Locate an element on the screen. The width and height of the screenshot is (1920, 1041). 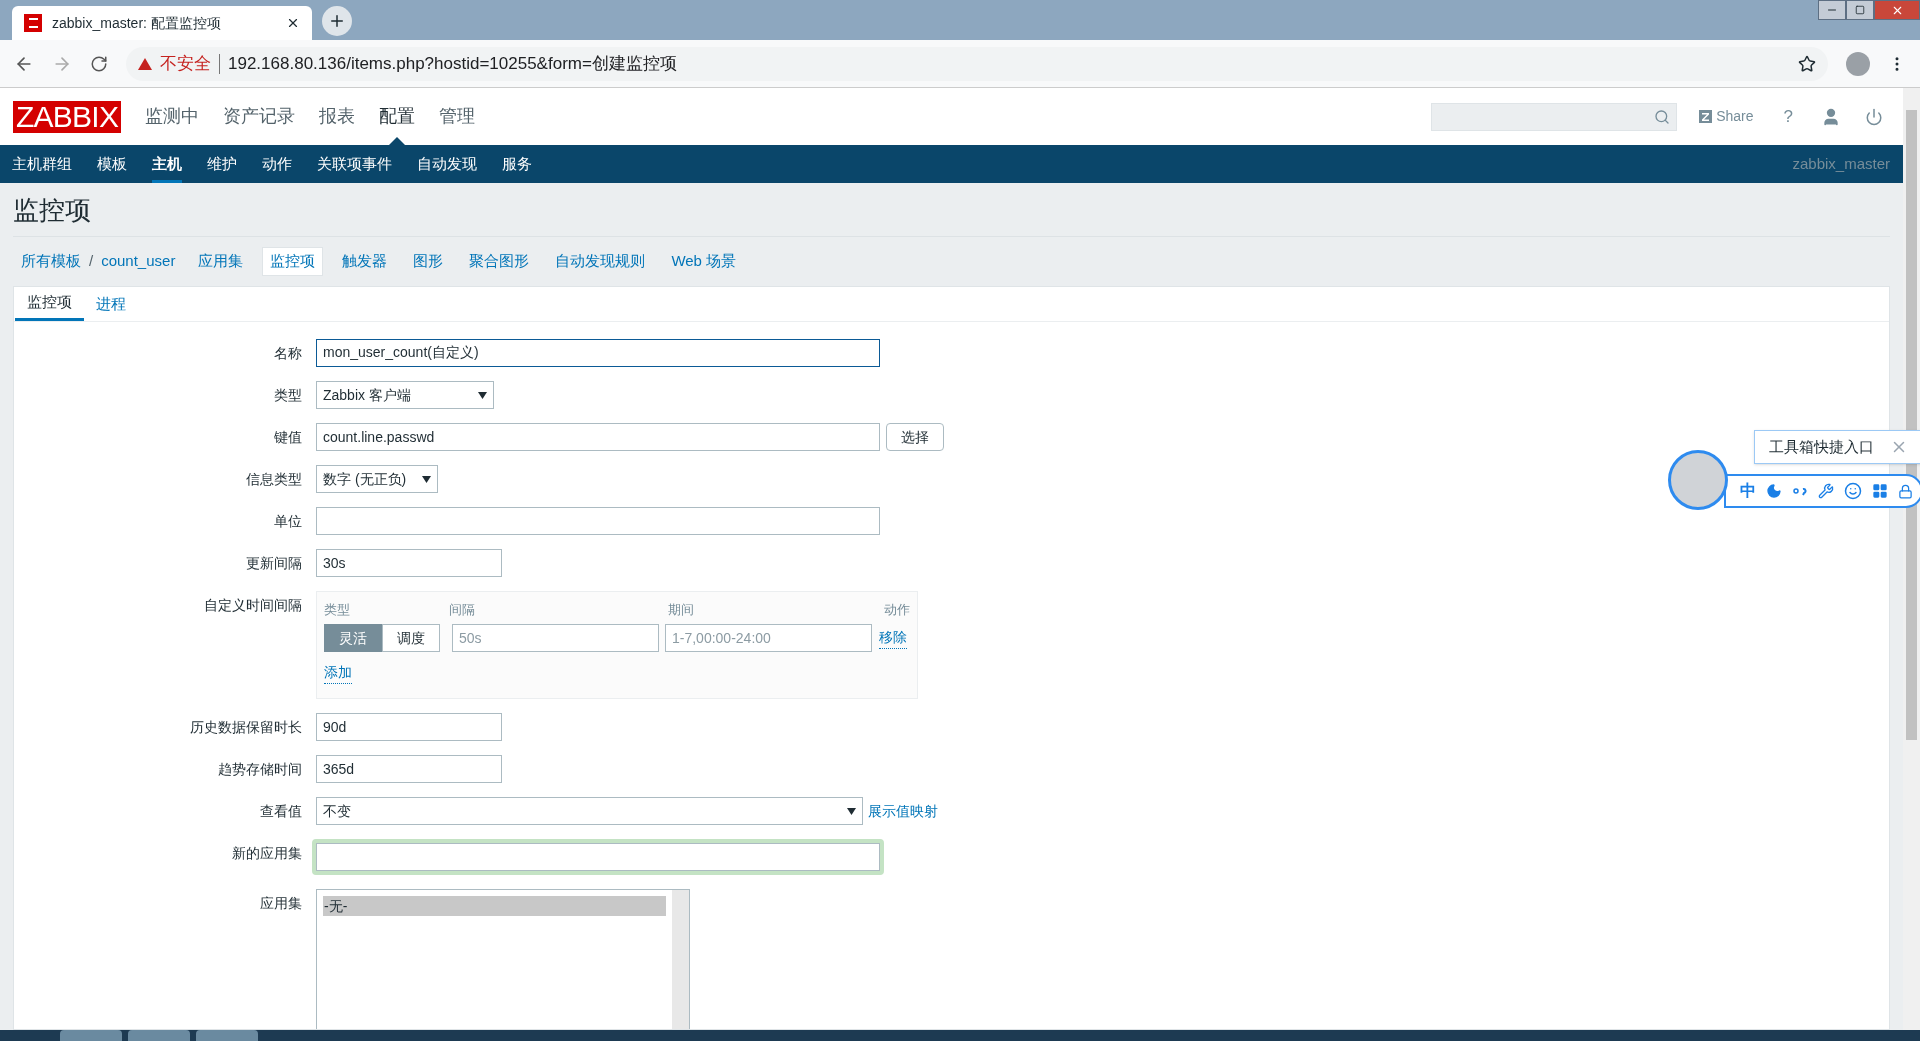
maximize-icon is located at coordinates (1860, 10).